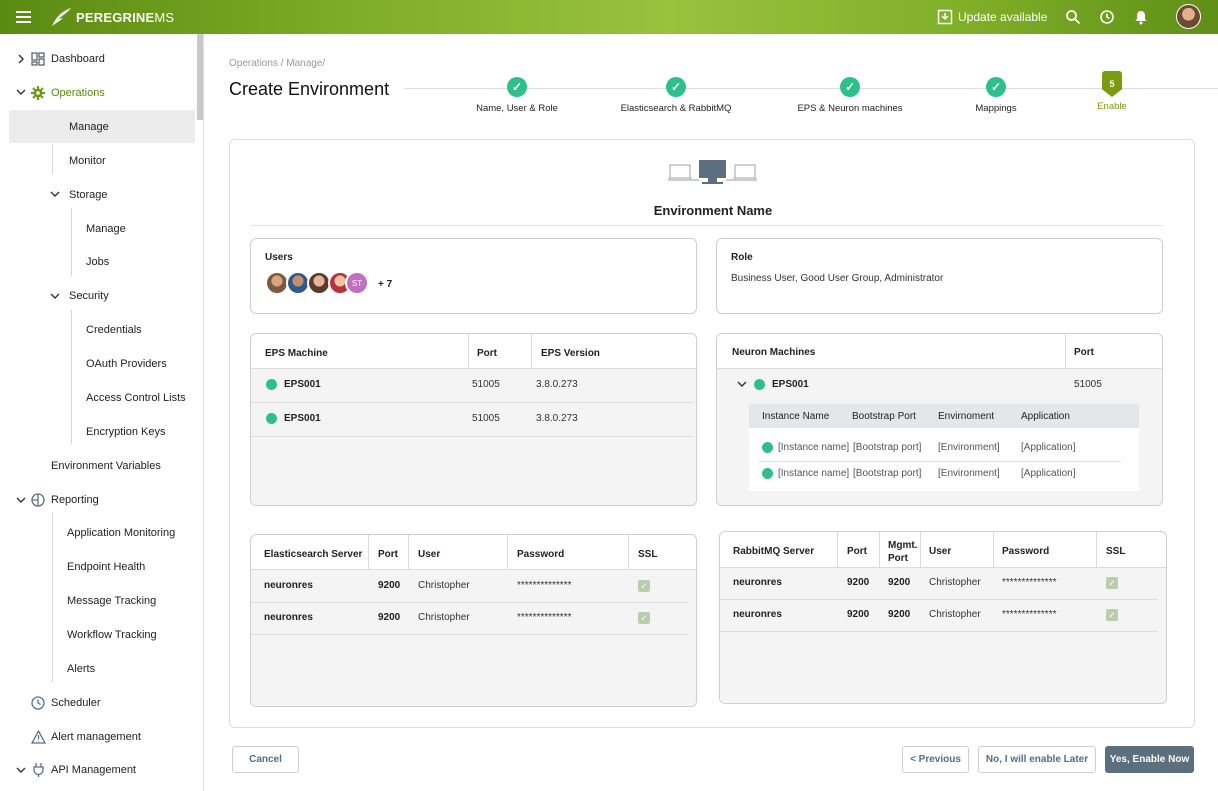 Image resolution: width=1218 pixels, height=791 pixels. Describe the element at coordinates (89, 296) in the screenshot. I see `sidebar-item-security: Security` at that location.